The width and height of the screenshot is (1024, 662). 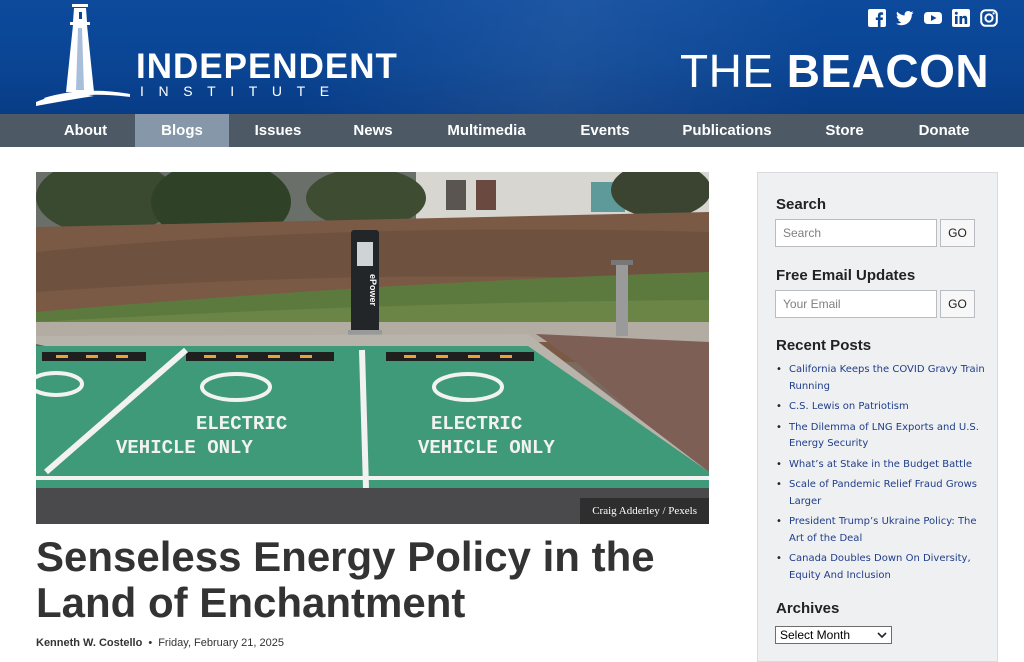 I want to click on email-go-button: GO, so click(x=957, y=304).